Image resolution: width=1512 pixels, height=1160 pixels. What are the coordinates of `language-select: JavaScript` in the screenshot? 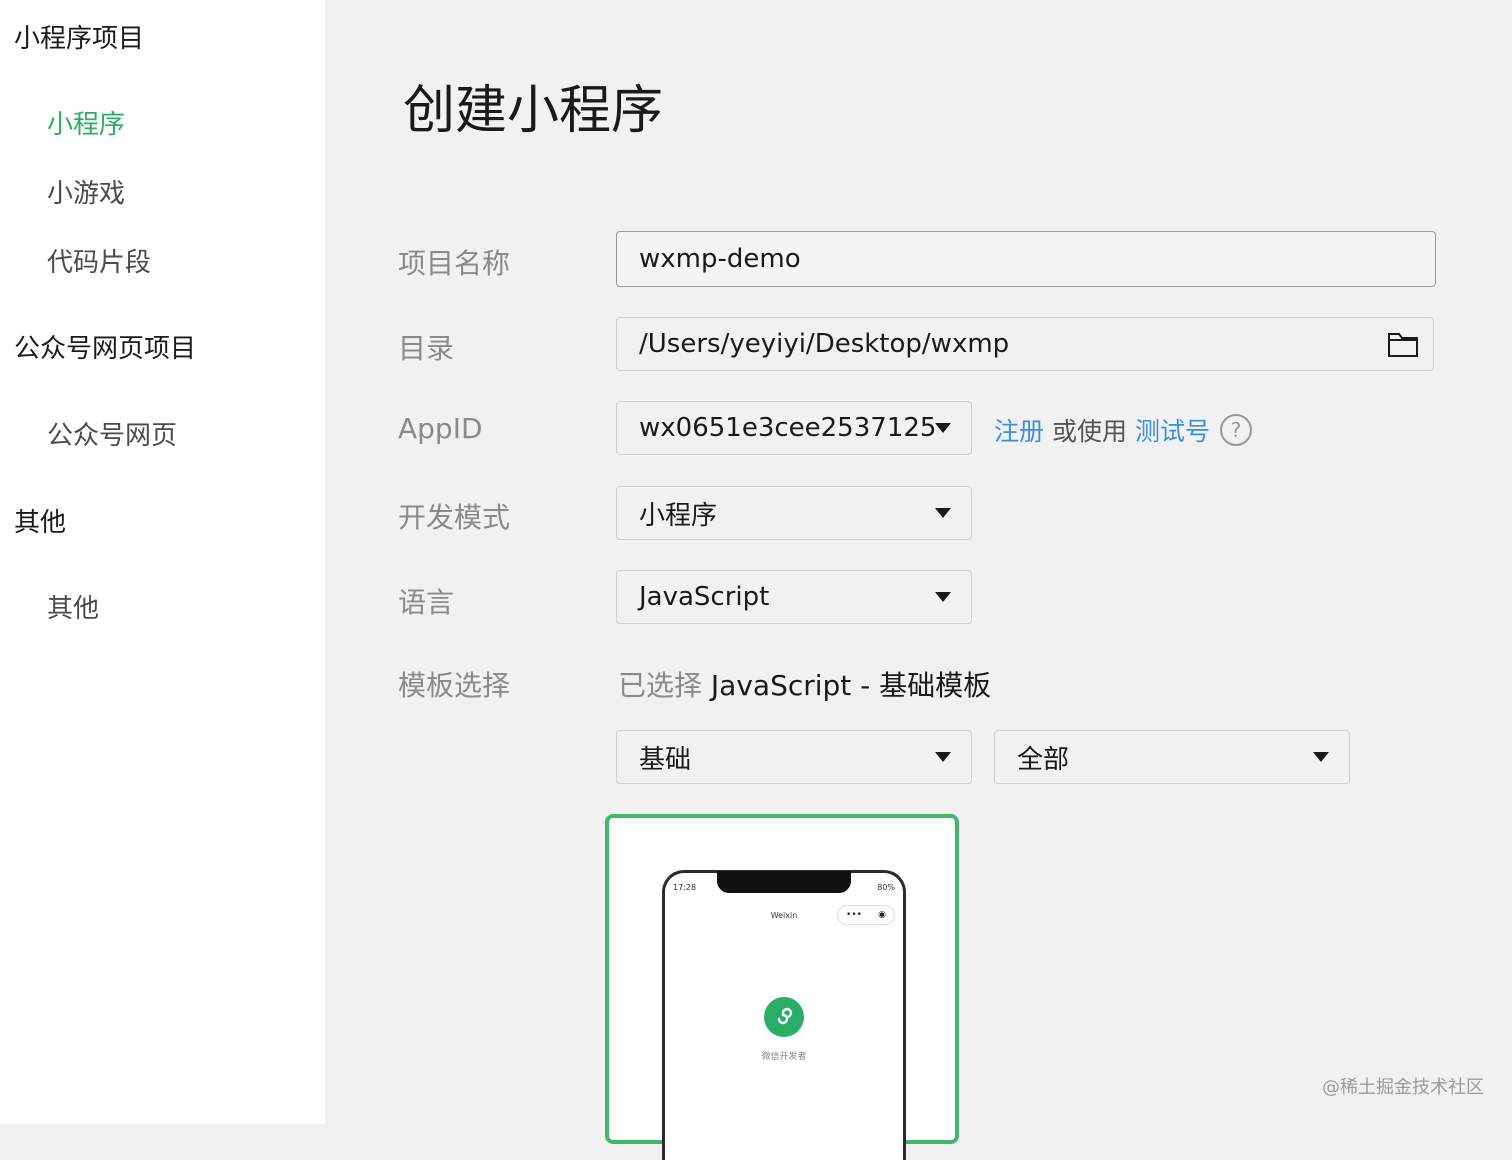 It's located at (794, 597).